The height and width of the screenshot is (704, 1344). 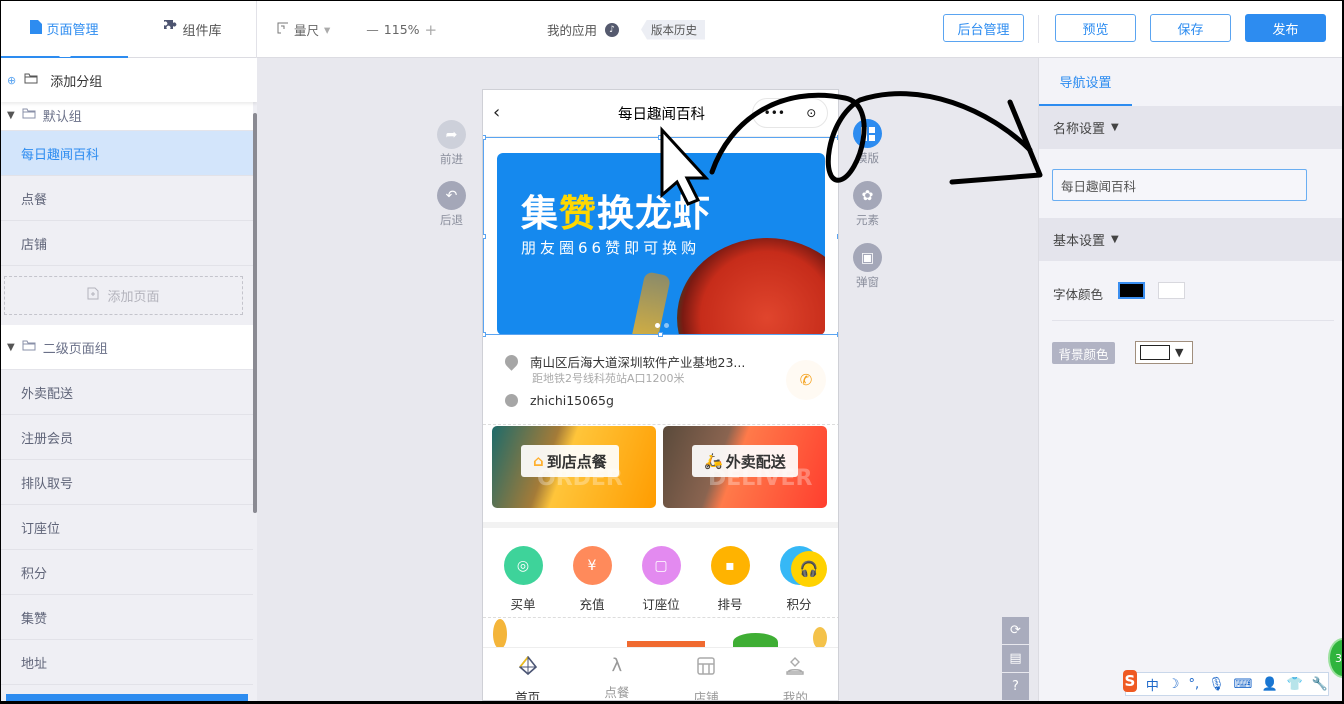 I want to click on save-button: 保存, so click(x=1190, y=28).